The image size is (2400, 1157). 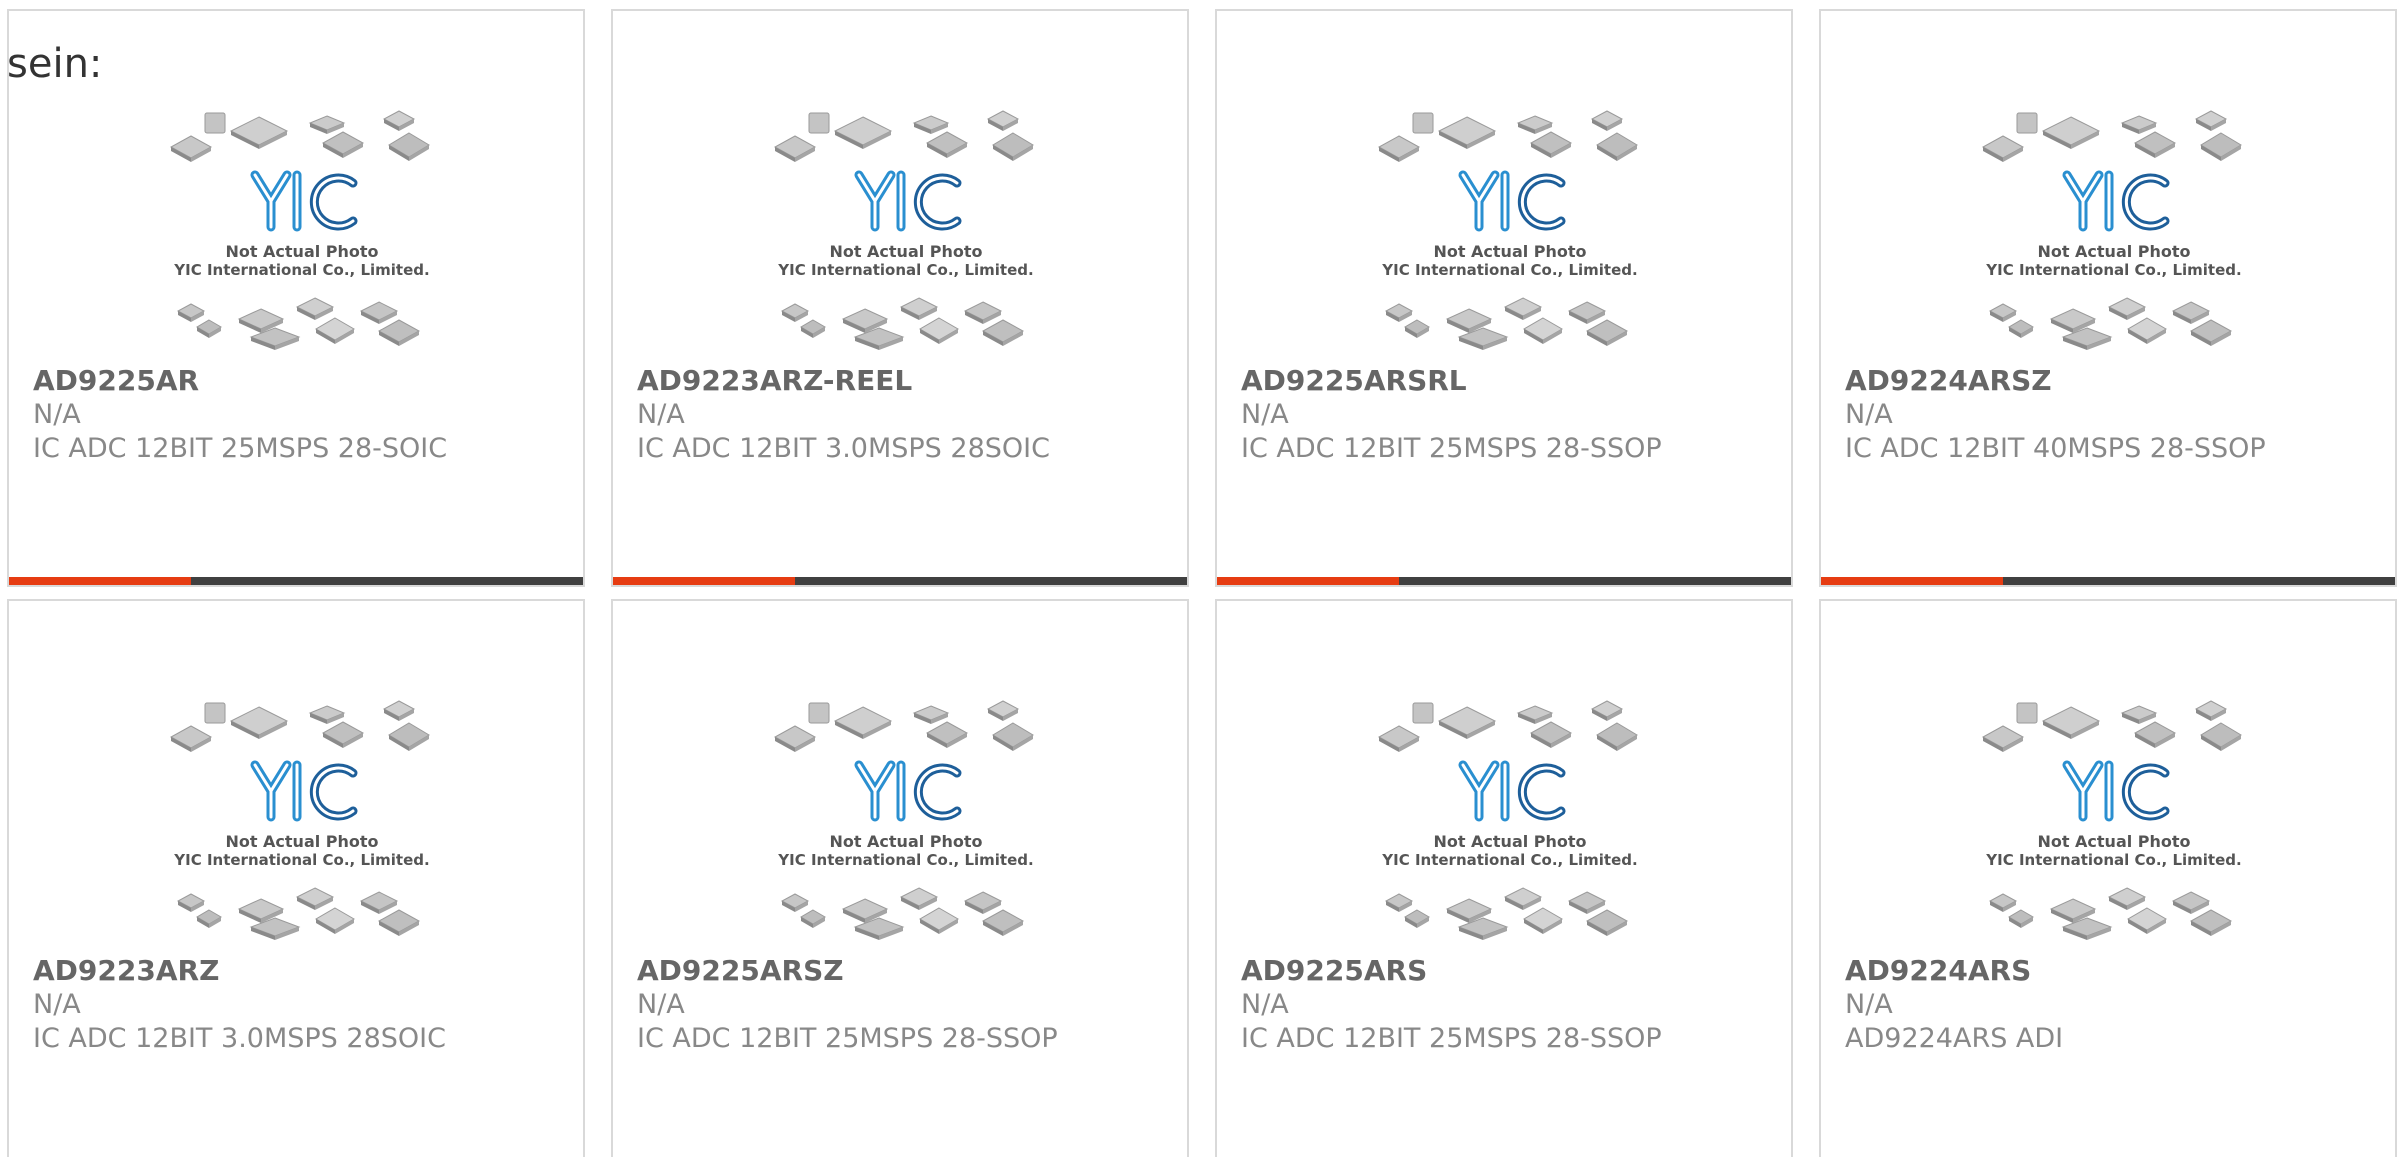 What do you see at coordinates (1948, 381) in the screenshot?
I see `product-part-number: AD9224ARSZ` at bounding box center [1948, 381].